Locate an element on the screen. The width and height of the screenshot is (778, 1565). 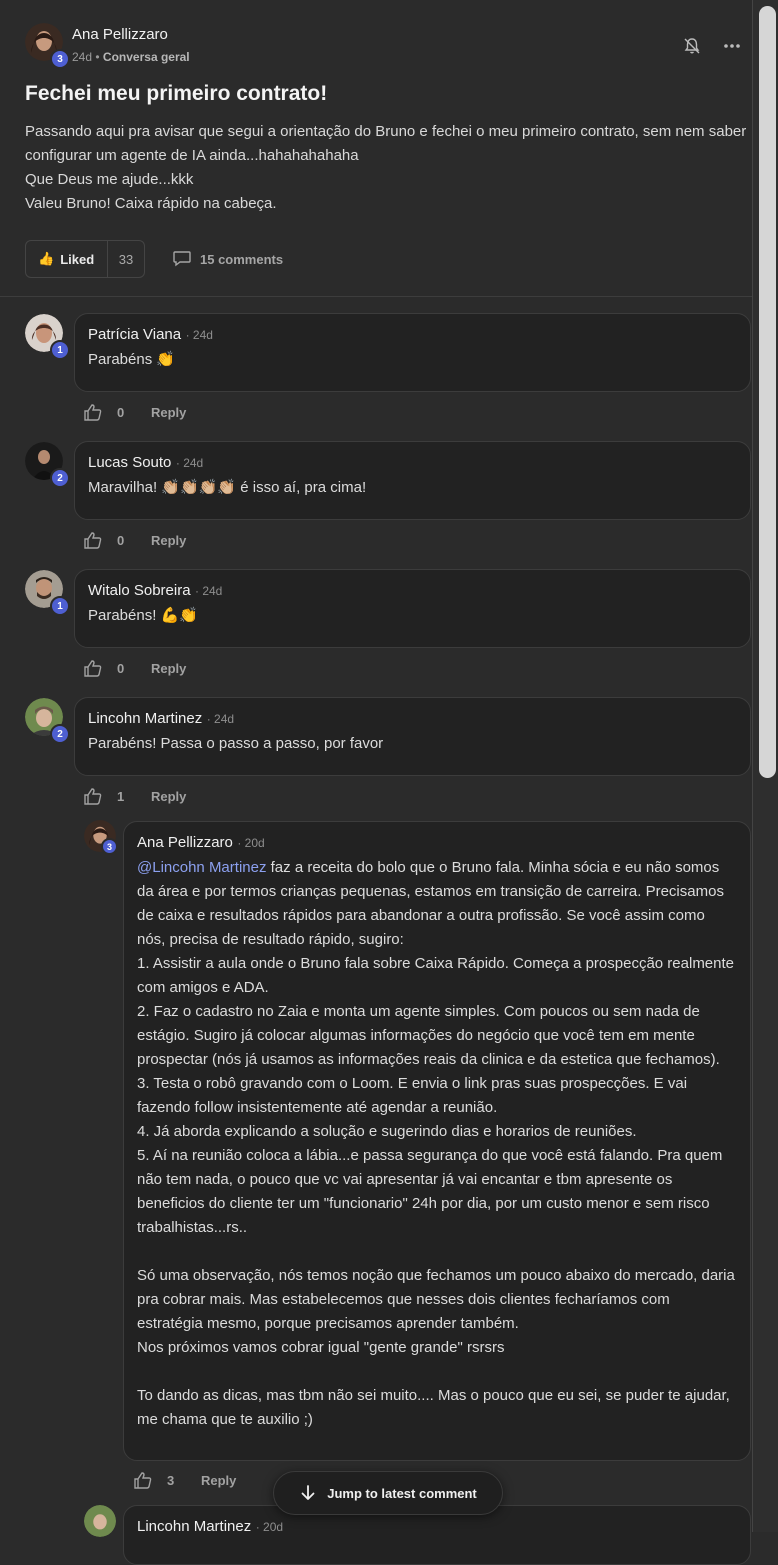
post-body-line: Valeu Bruno! Caixa rápido na cabeça. is located at coordinates (151, 203).